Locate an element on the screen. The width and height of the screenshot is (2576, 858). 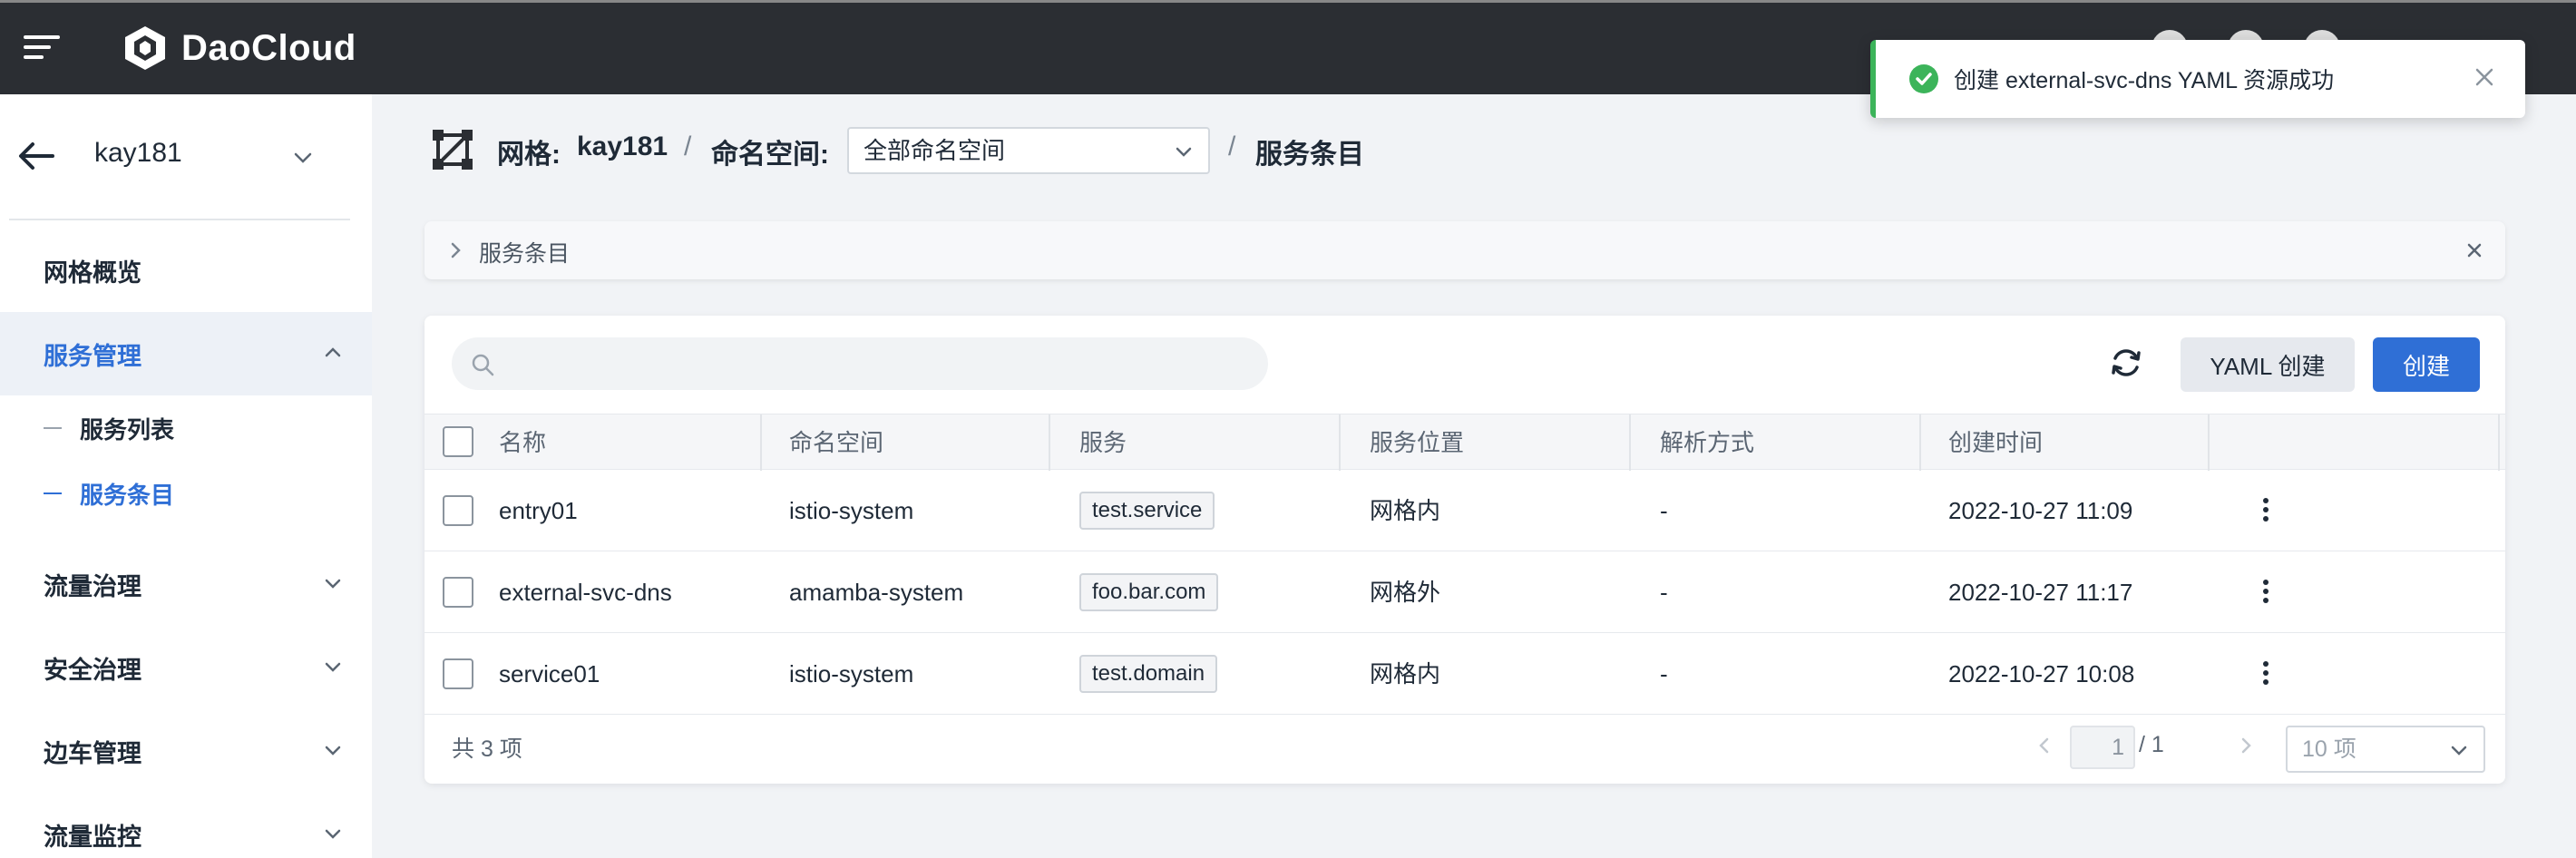
page-total: / 1 is located at coordinates (2151, 744).